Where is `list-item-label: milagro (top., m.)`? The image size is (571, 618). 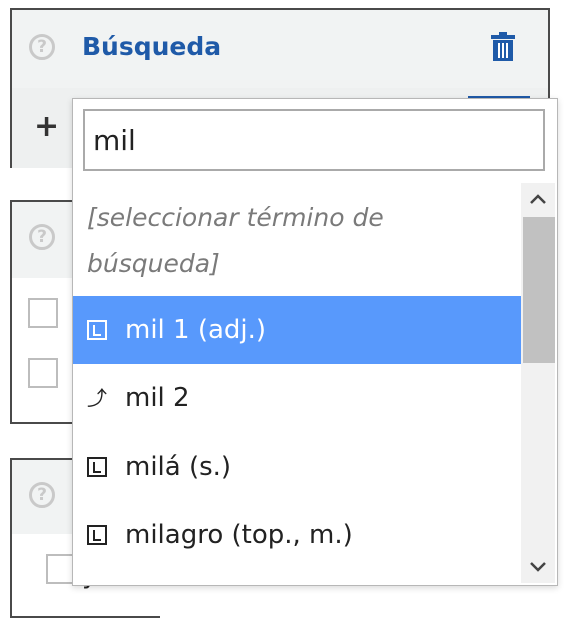
list-item-label: milagro (top., m.) is located at coordinates (239, 535).